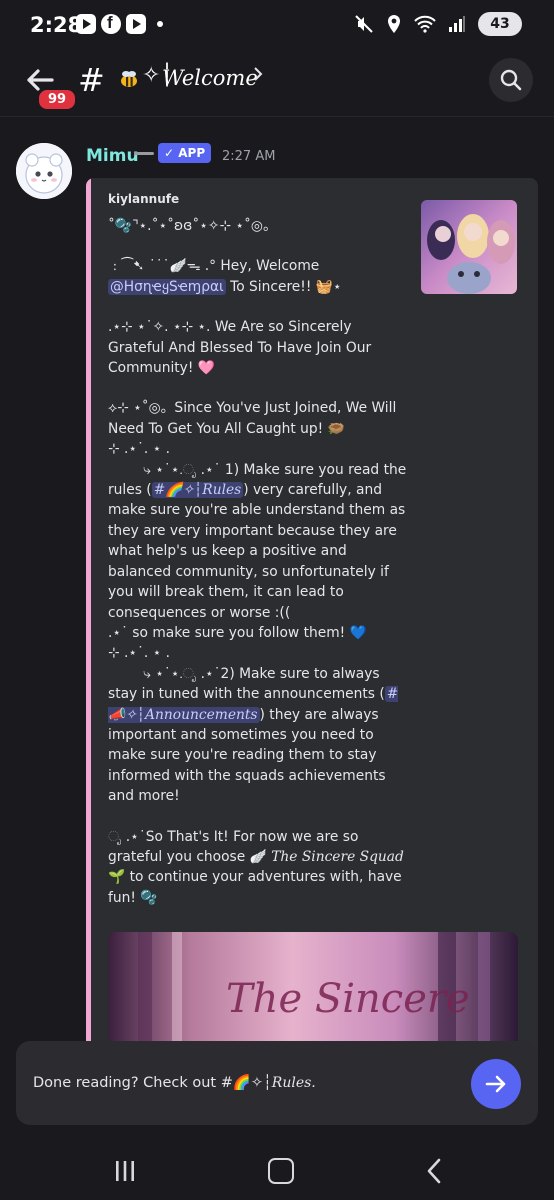  Describe the element at coordinates (277, 27) in the screenshot. I see `status-bar: 2:28 43` at that location.